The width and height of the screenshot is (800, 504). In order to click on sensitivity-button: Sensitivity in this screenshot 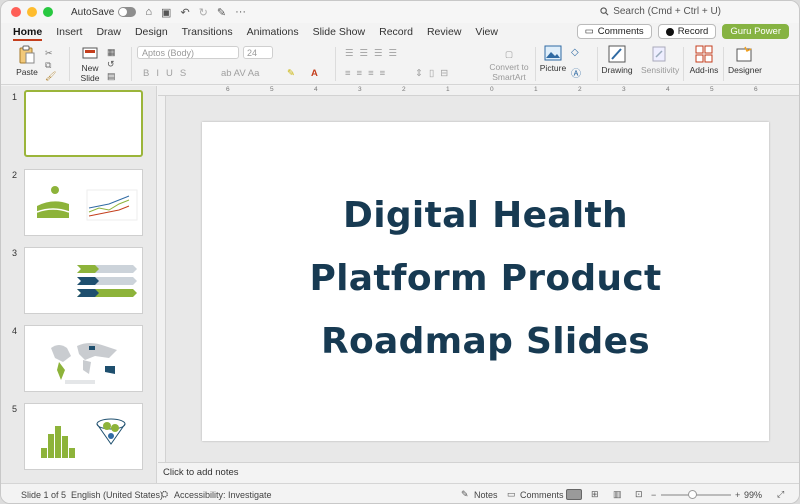, I will do `click(660, 60)`.